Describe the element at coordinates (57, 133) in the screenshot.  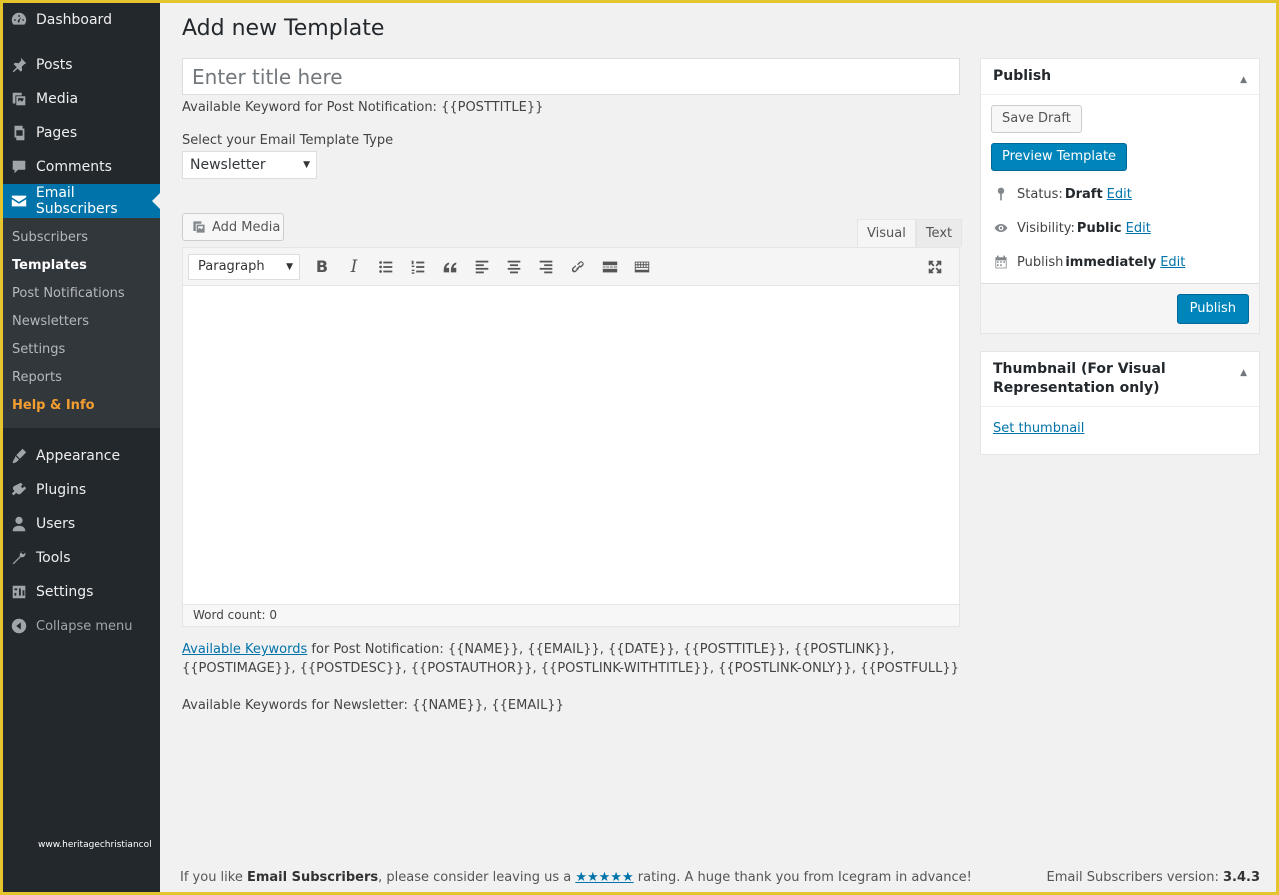
I see `sidebar-item-label: Pages` at that location.